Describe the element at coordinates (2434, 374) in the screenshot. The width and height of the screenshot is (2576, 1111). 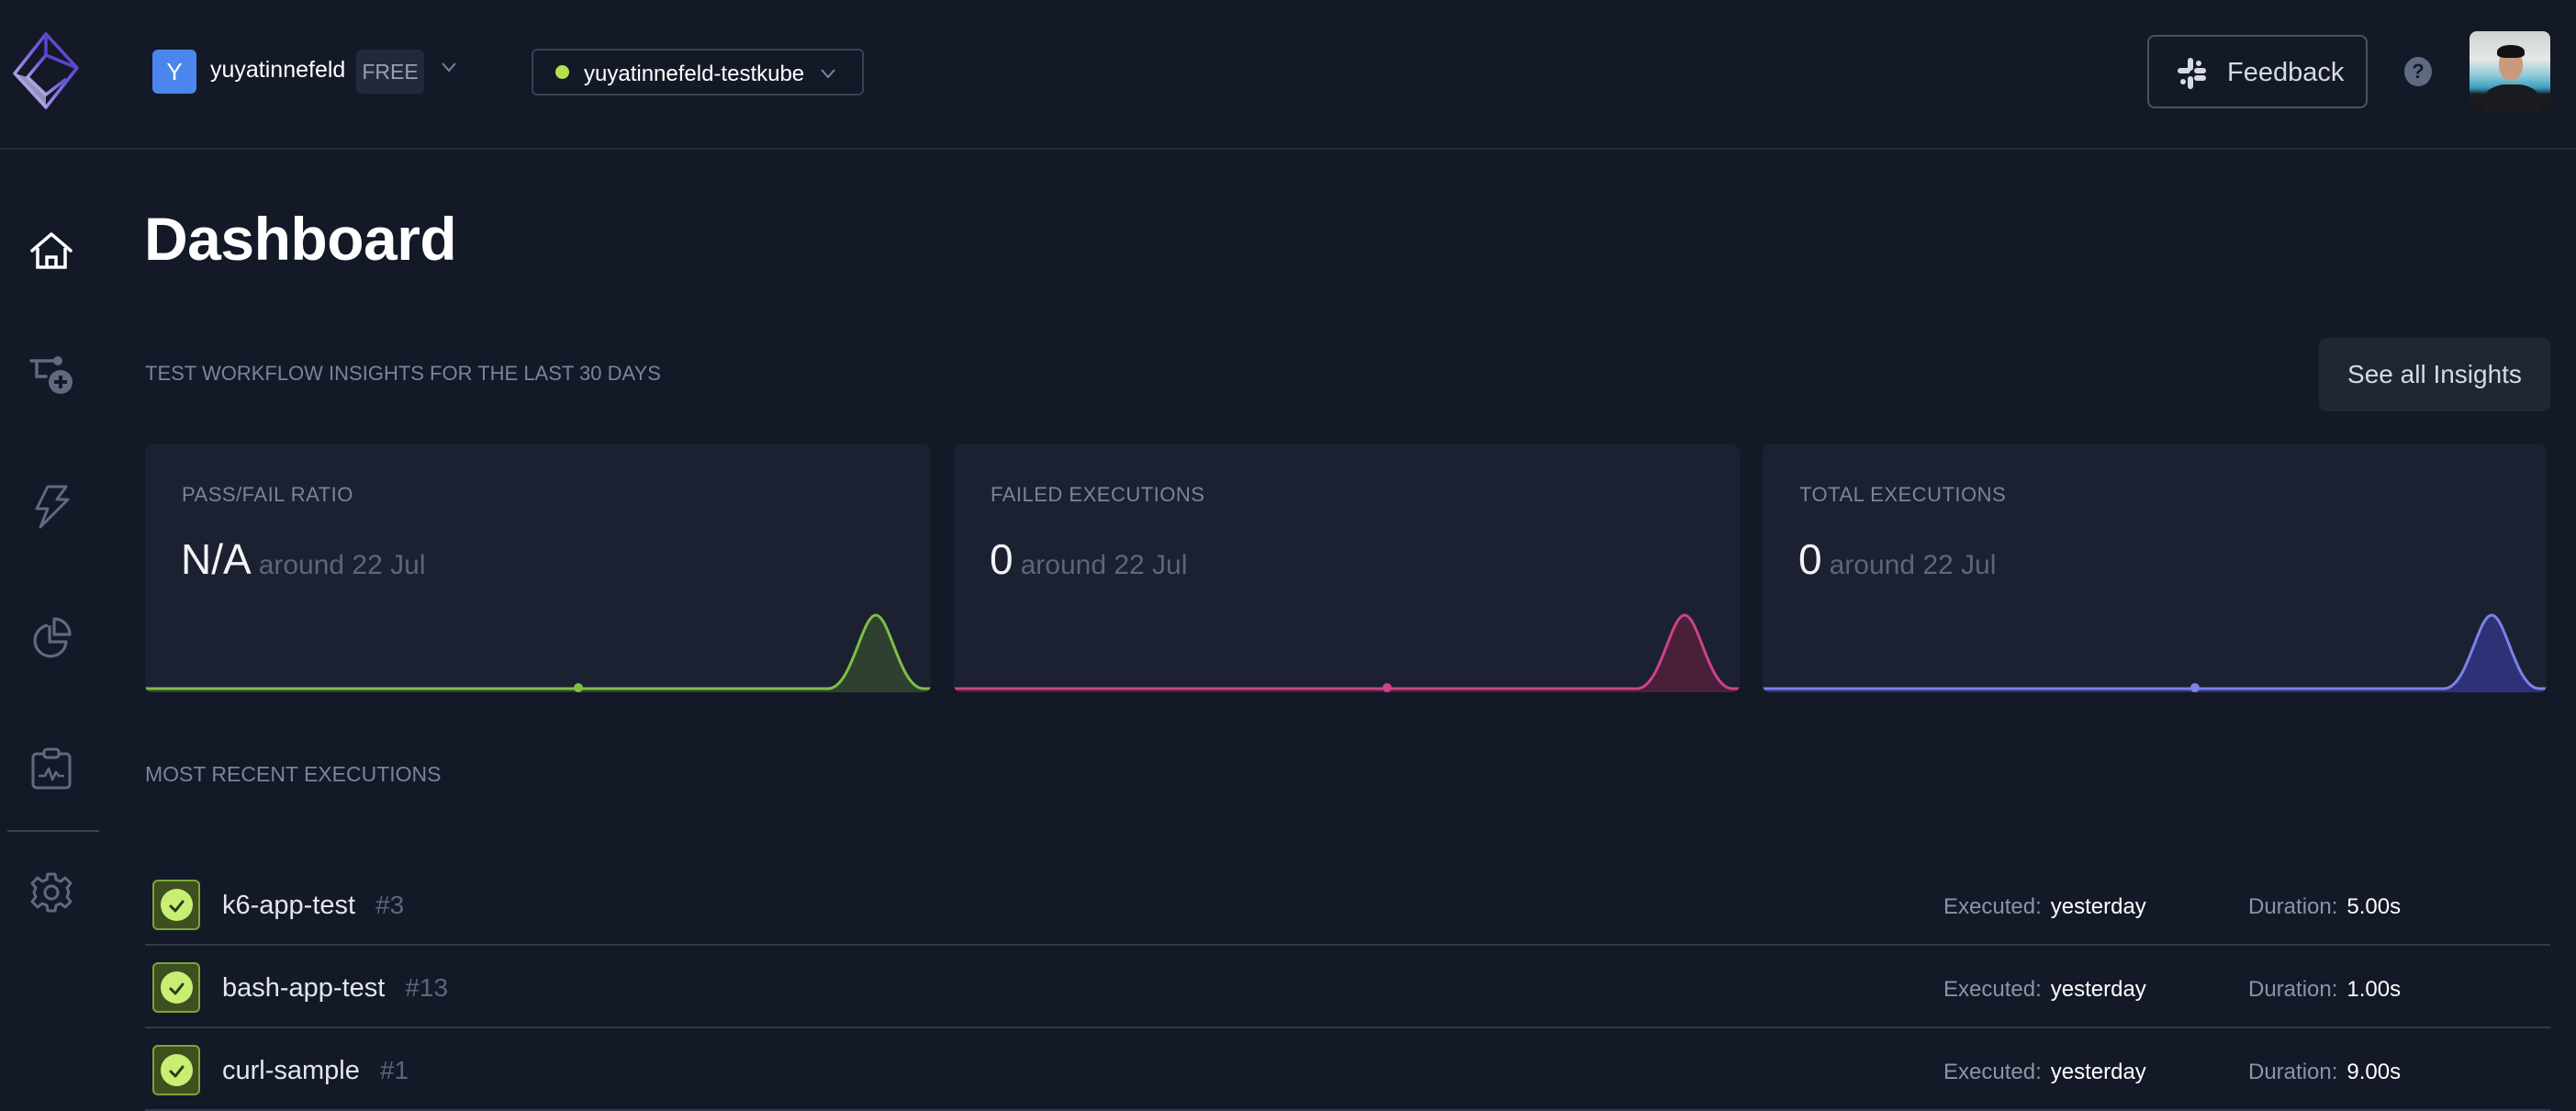
I see `see-all-insights-button: See all Insights` at that location.